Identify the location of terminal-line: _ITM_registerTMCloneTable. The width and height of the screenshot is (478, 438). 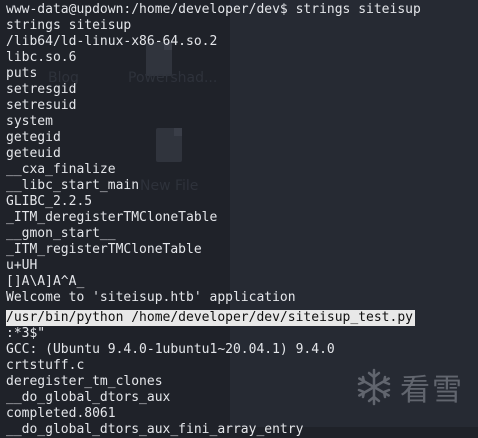
(104, 249).